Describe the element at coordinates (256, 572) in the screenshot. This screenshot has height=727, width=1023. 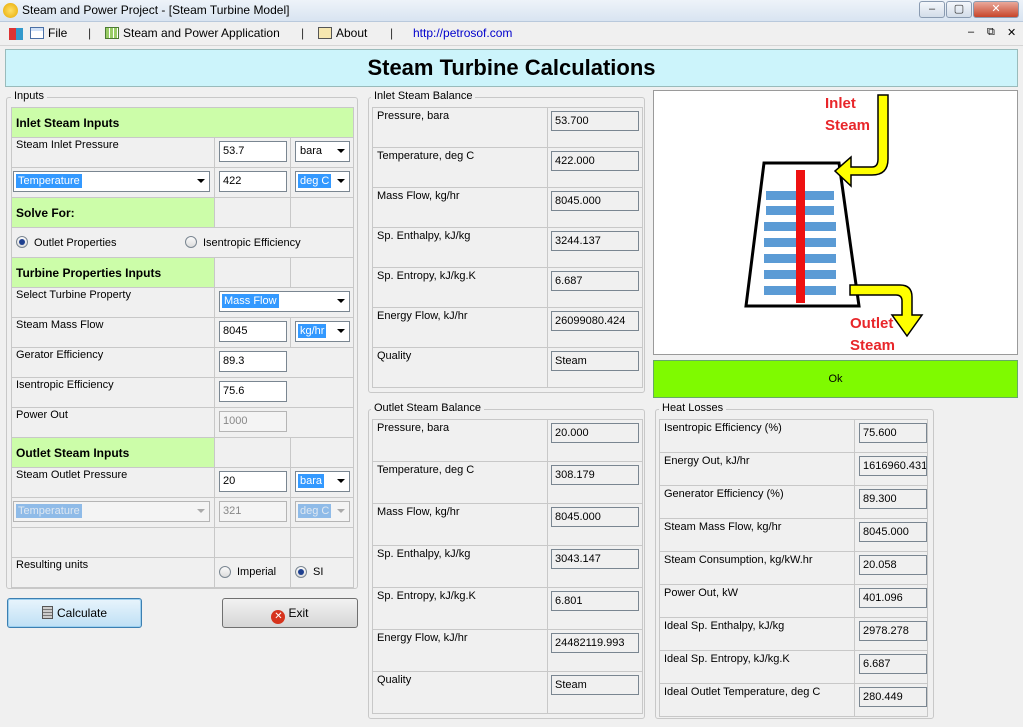
I see `units-imperial-label: Imperial` at that location.